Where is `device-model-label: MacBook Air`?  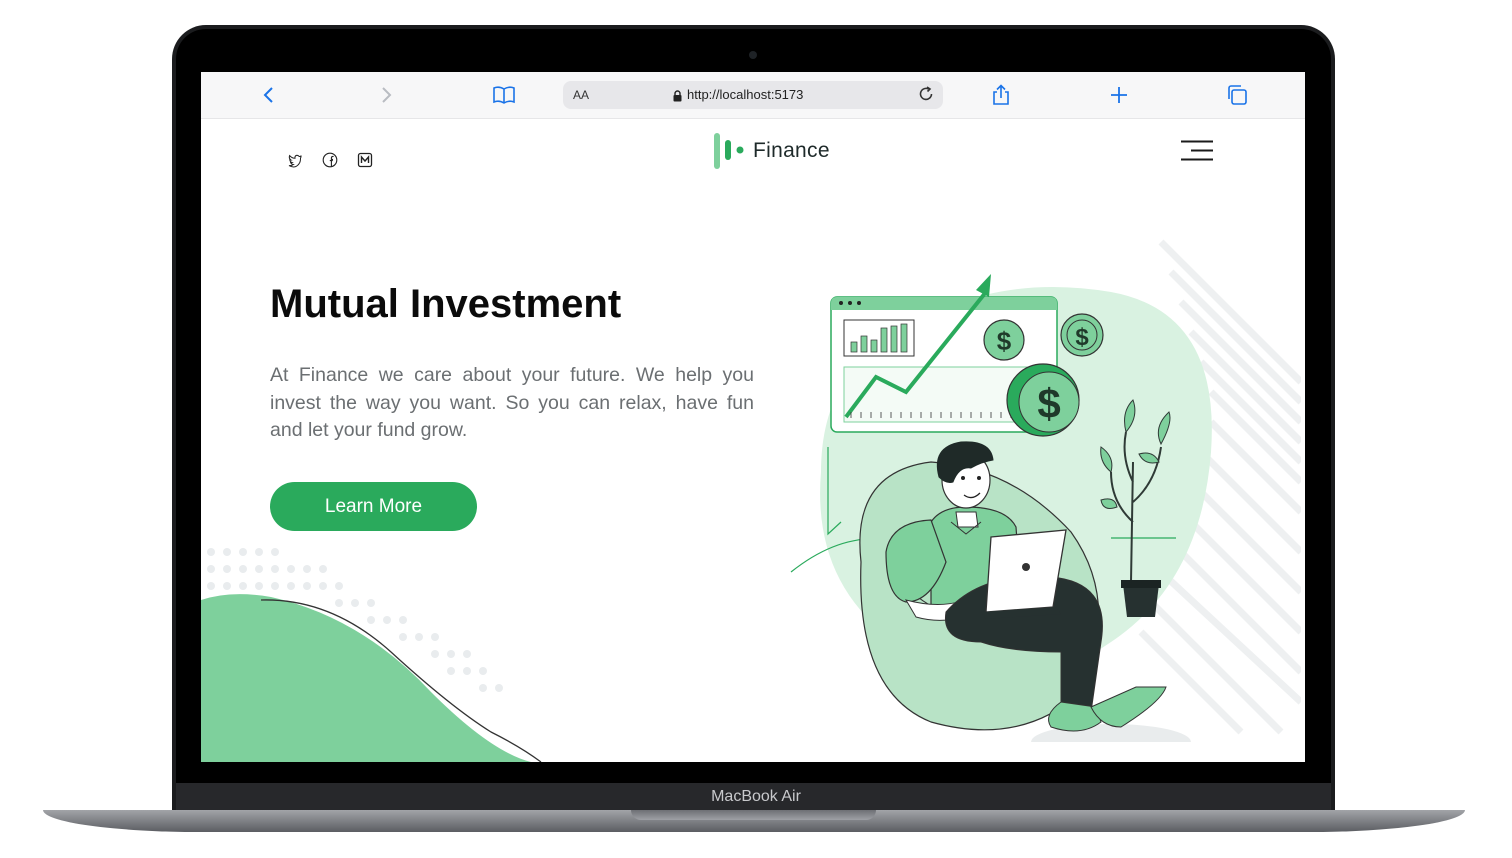
device-model-label: MacBook Air is located at coordinates (756, 796).